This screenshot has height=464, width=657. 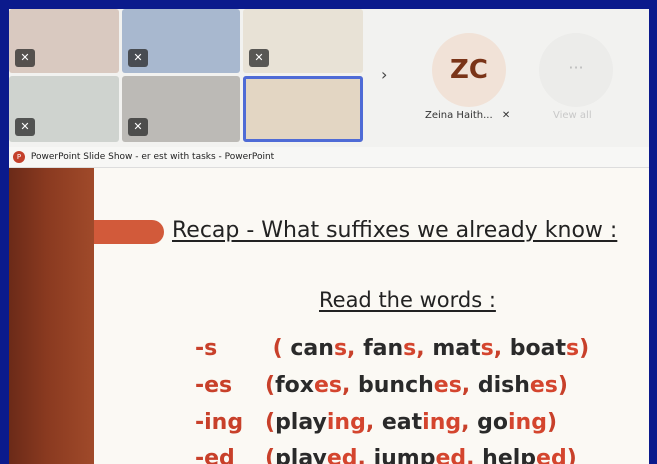 What do you see at coordinates (544, 348) in the screenshot?
I see `example-word: boats` at bounding box center [544, 348].